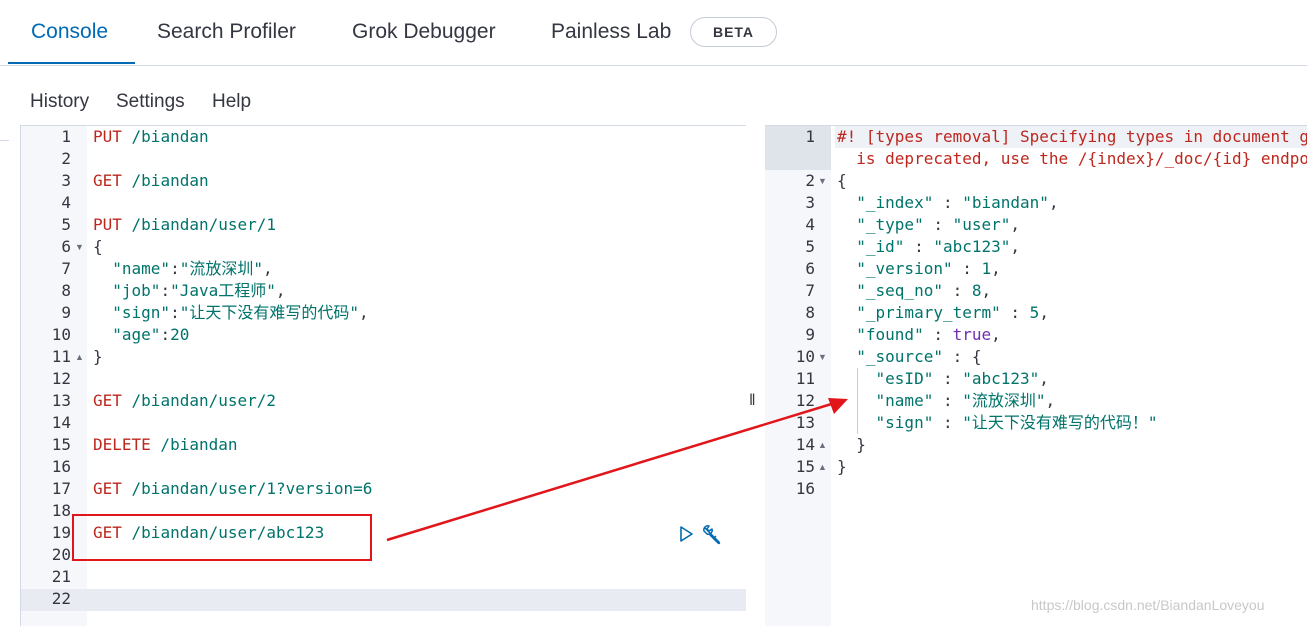 This screenshot has width=1307, height=626. What do you see at coordinates (805, 356) in the screenshot?
I see `response-line-number: 10` at bounding box center [805, 356].